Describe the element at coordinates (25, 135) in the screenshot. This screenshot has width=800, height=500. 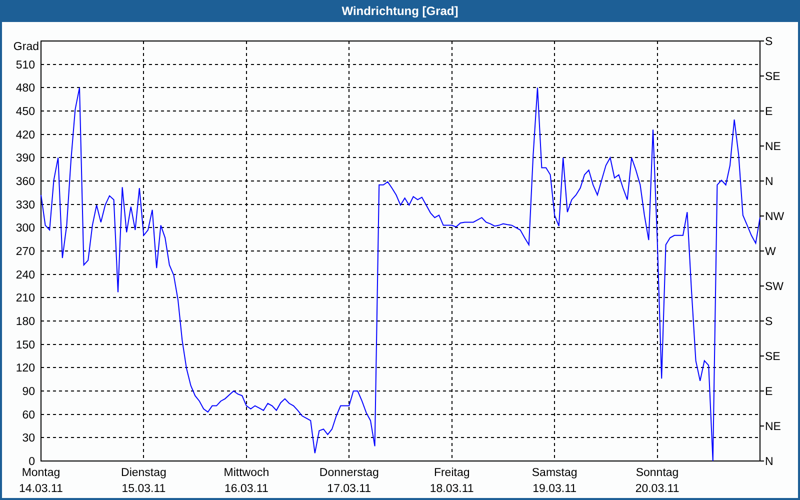
I see `y-tick-label: 420` at that location.